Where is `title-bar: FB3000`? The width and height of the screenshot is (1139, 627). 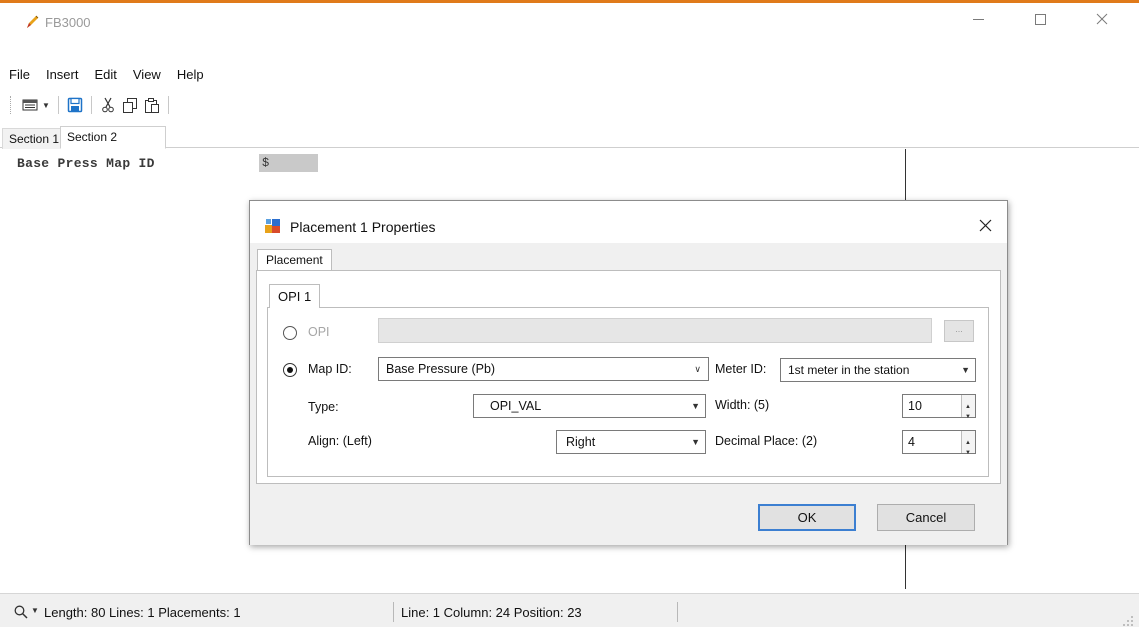 title-bar: FB3000 is located at coordinates (569, 22).